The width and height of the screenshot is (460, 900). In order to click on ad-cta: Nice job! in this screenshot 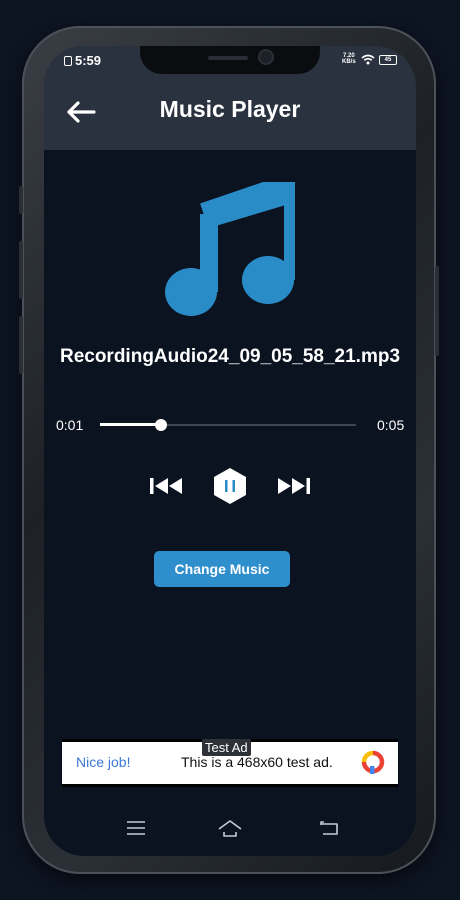, I will do `click(103, 762)`.